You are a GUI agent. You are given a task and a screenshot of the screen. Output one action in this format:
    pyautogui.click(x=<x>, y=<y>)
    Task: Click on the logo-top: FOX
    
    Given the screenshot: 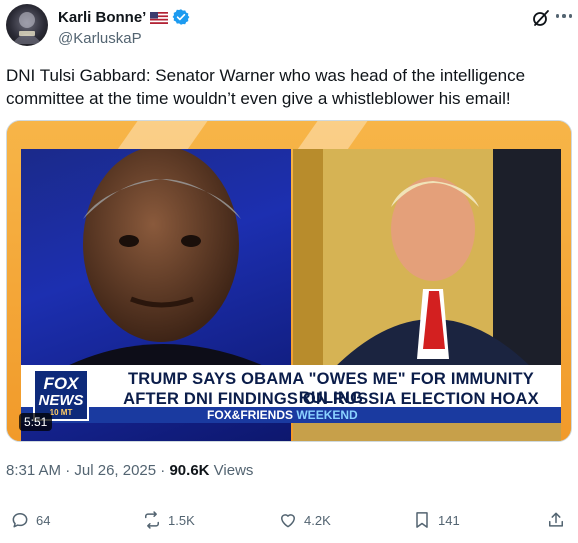 What is the action you would take?
    pyautogui.click(x=61, y=383)
    